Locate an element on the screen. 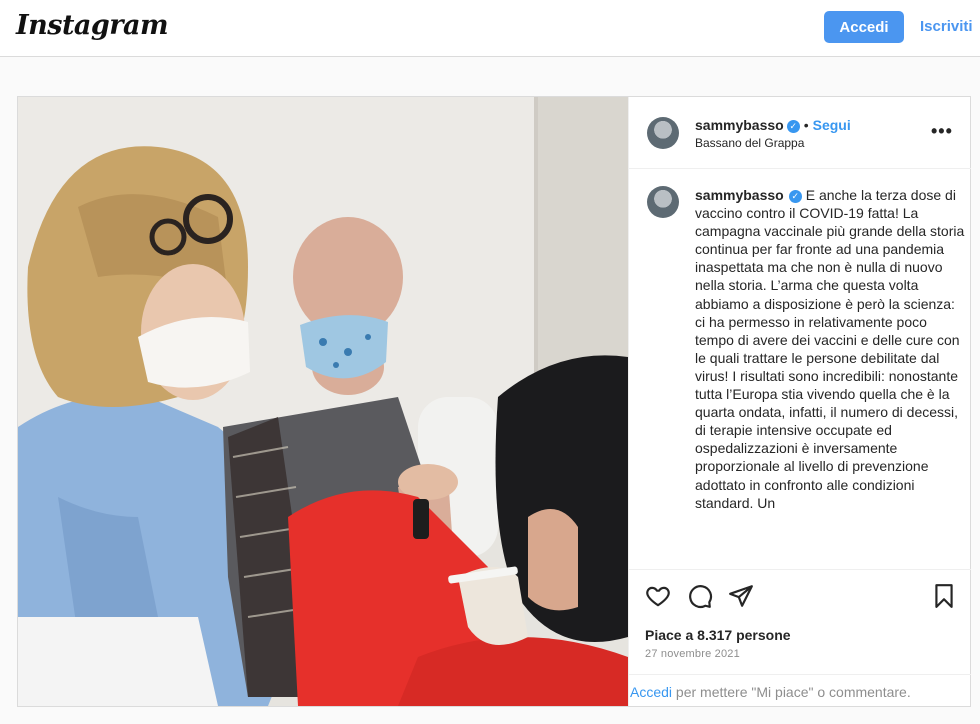 The image size is (980, 724). login-button: Accedi is located at coordinates (864, 27).